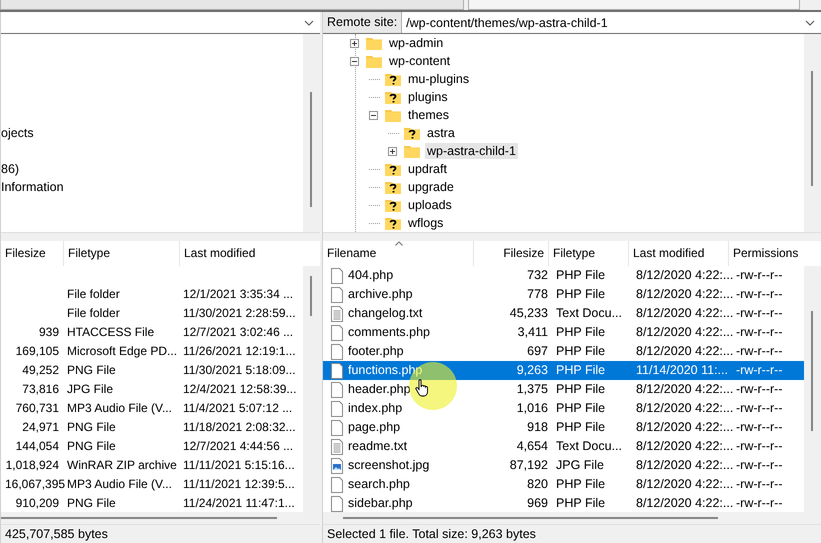 The height and width of the screenshot is (543, 821). Describe the element at coordinates (563, 332) in the screenshot. I see `file-row: comments.php 3,411 PHP File 8/12/2020 4:22:... -rw-r--r--` at that location.